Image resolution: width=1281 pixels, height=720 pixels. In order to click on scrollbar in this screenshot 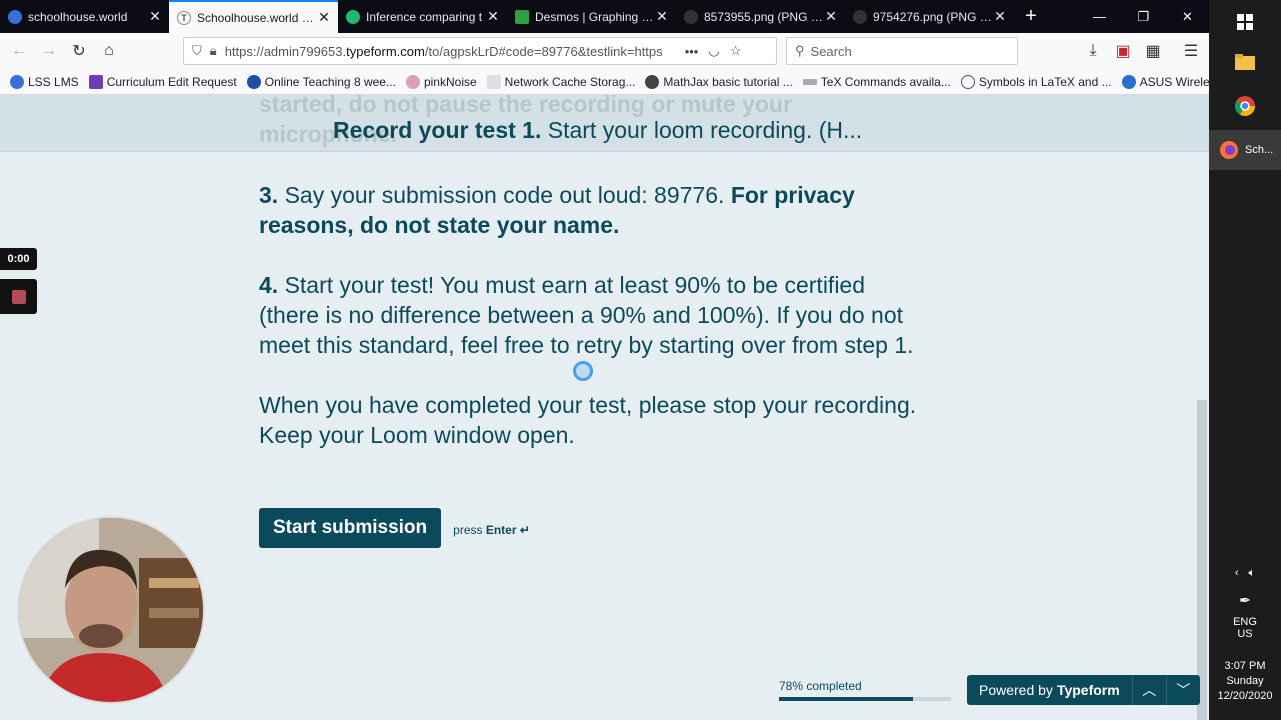, I will do `click(1202, 436)`.